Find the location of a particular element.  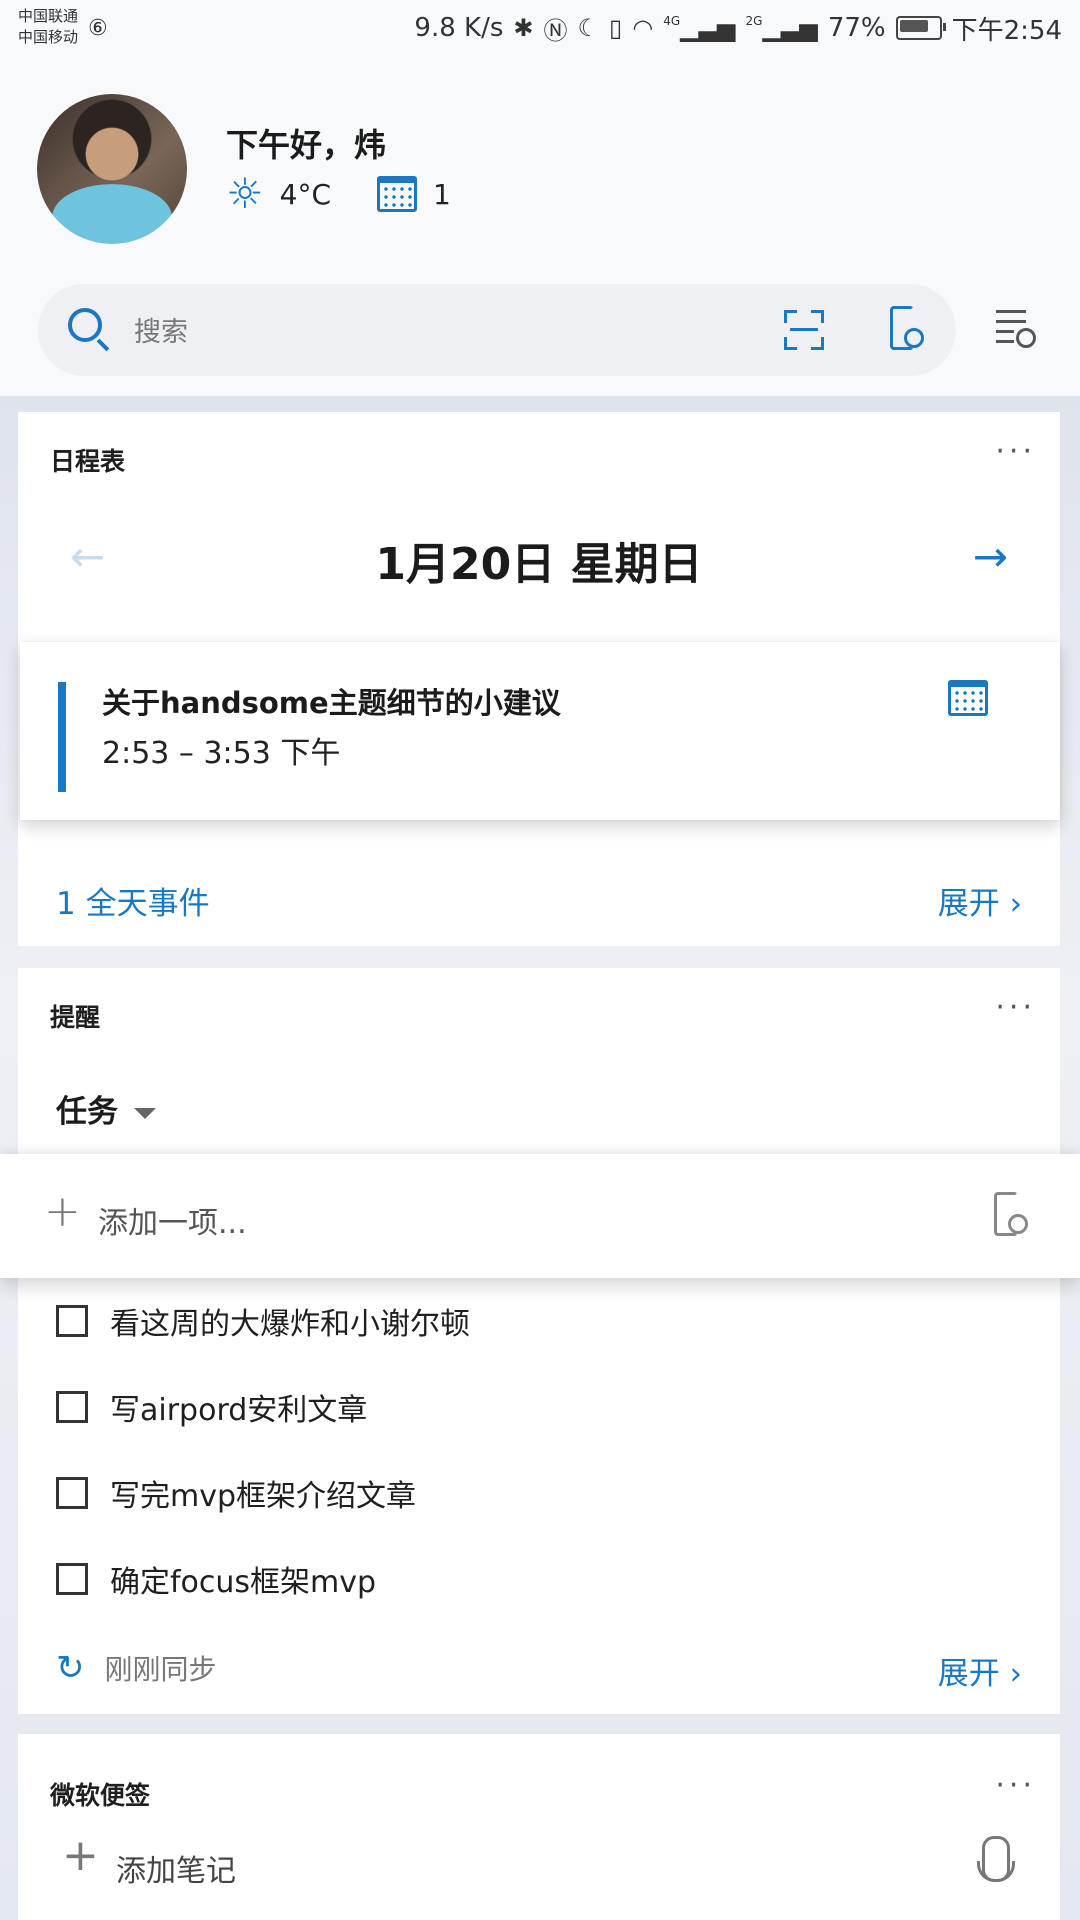

search-input: 搜索 is located at coordinates (161, 329).